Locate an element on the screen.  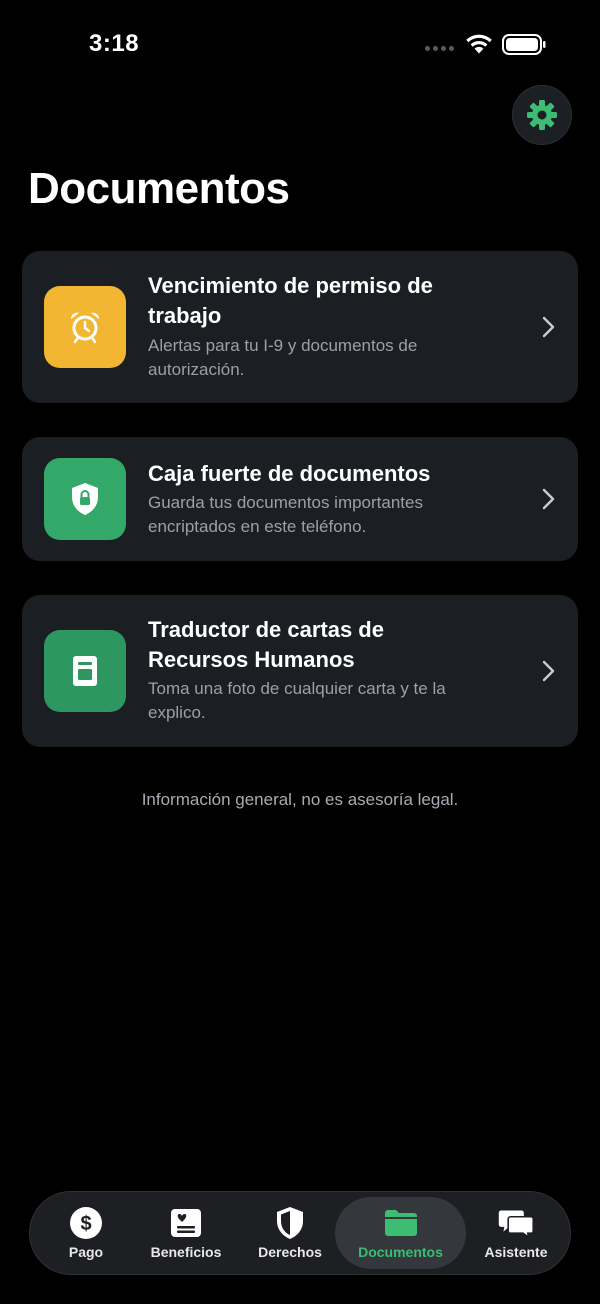
card-title: Vencimiento de permiso de trabajo is located at coordinates (290, 300).